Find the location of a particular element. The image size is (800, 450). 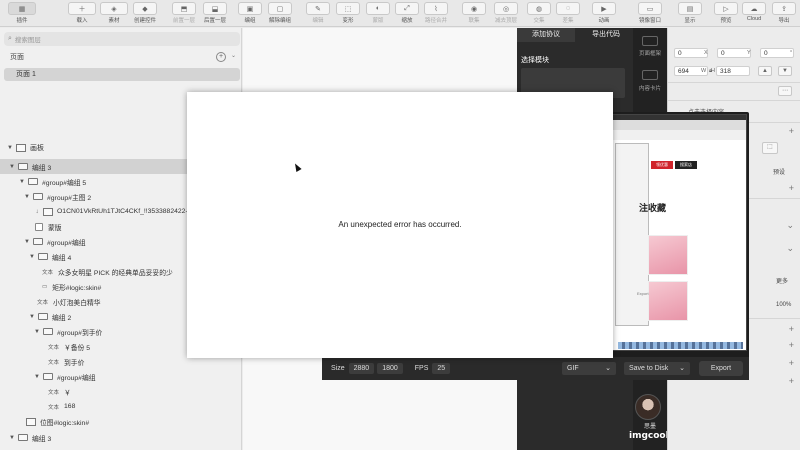

toolbar-view: ▤ 显示 is located at coordinates (690, 14).